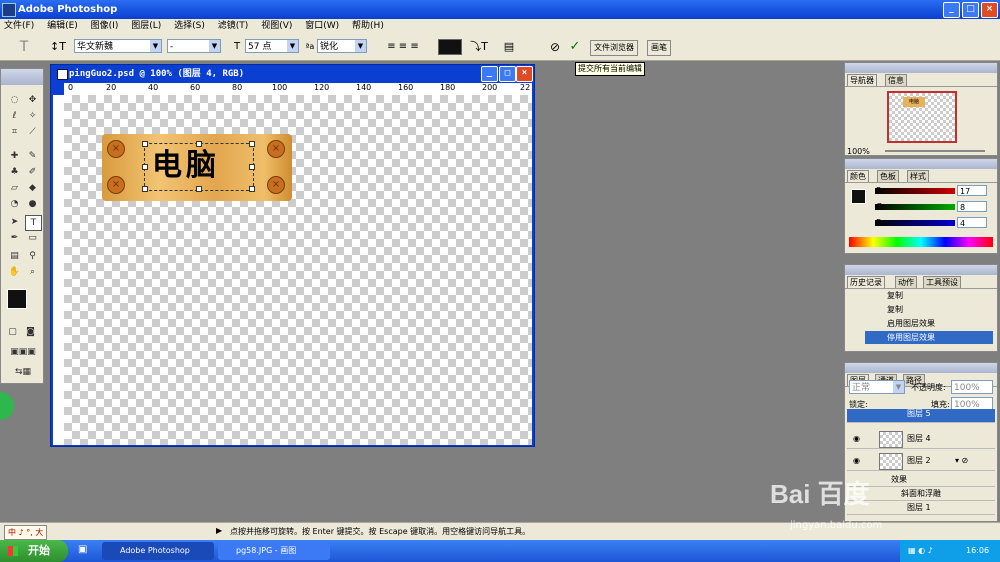 The height and width of the screenshot is (562, 1000). Describe the element at coordinates (24, 47) in the screenshot. I see `type-tool-preset-icon: T` at that location.